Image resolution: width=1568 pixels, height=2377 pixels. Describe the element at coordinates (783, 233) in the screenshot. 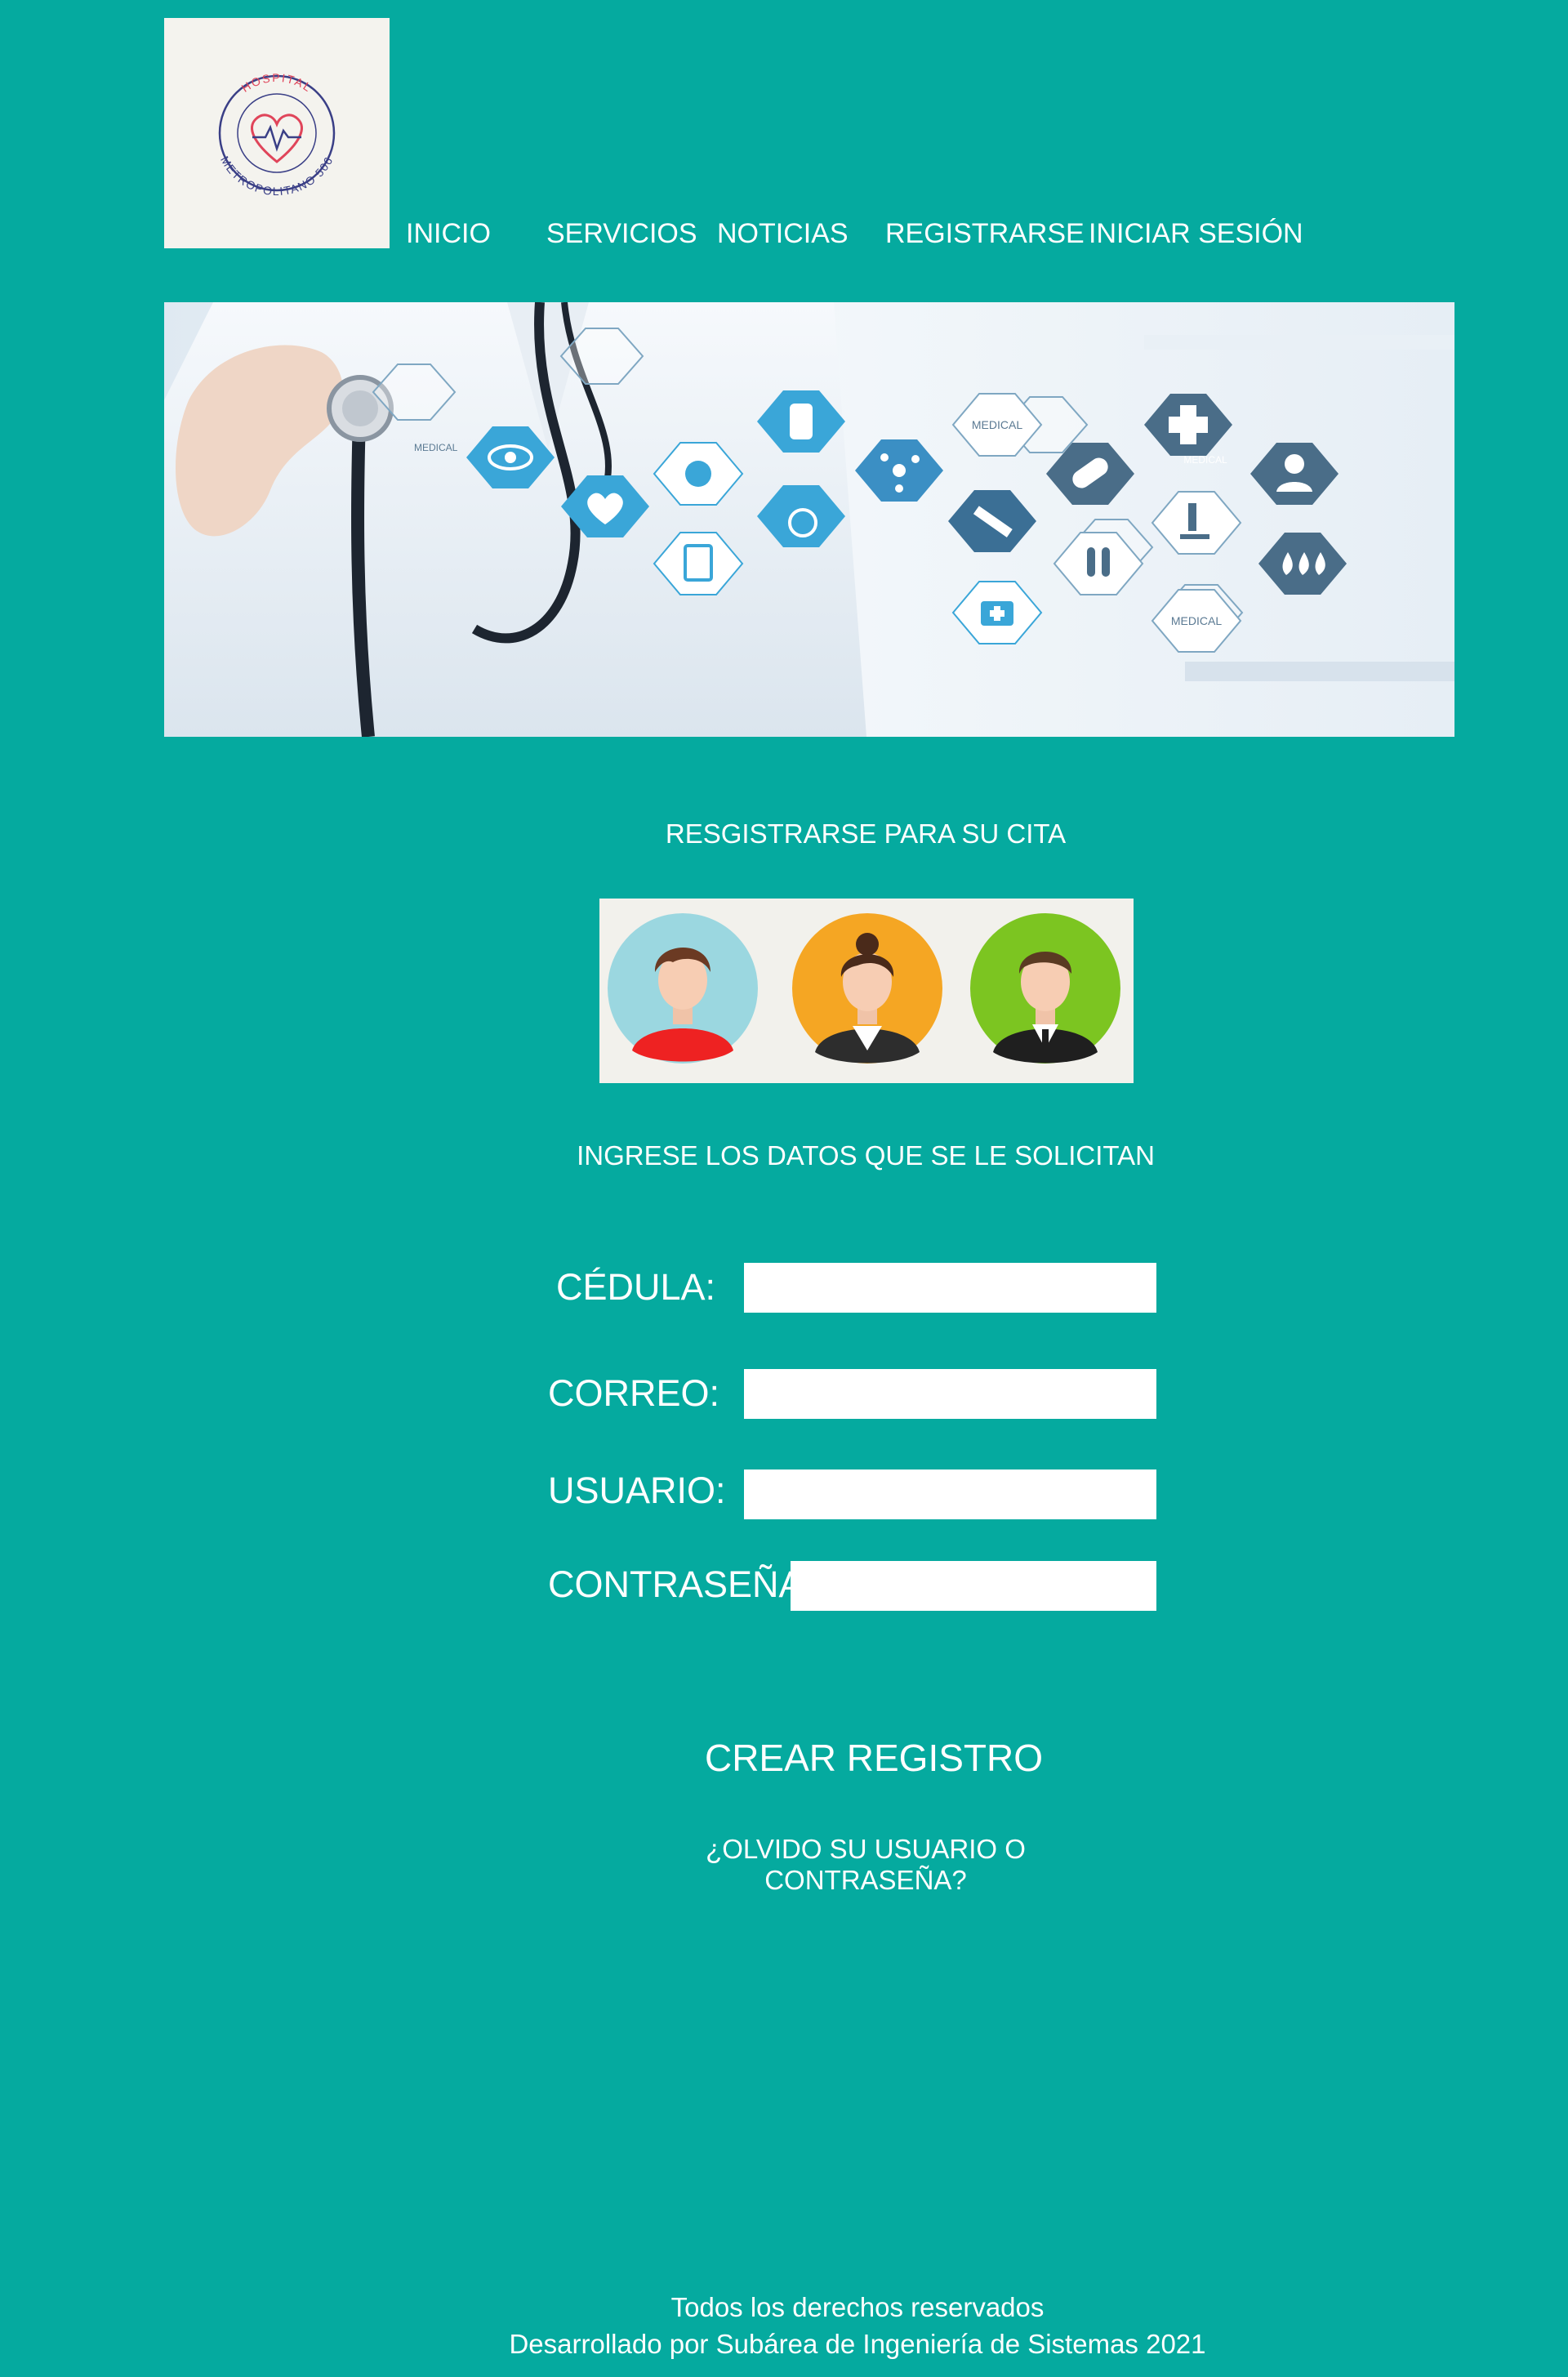

I see `nav-noticias: NOTICIAS` at that location.